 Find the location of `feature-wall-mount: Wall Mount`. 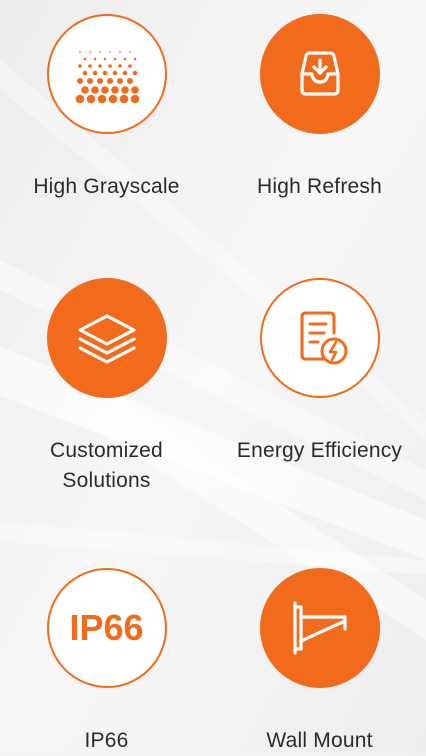

feature-wall-mount: Wall Mount is located at coordinates (319, 662).